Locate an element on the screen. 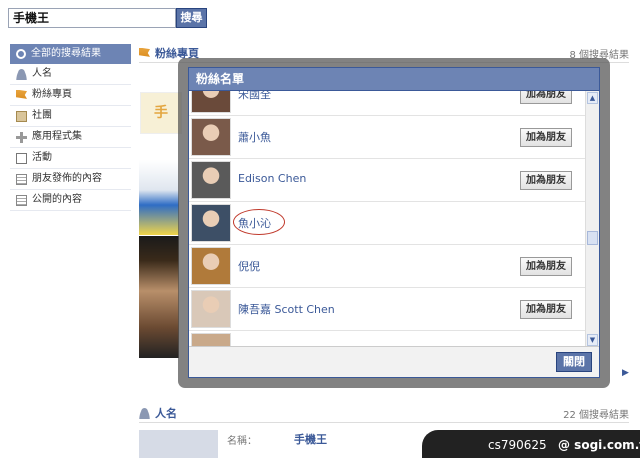  fan-name: 魚小沁 is located at coordinates (254, 223).